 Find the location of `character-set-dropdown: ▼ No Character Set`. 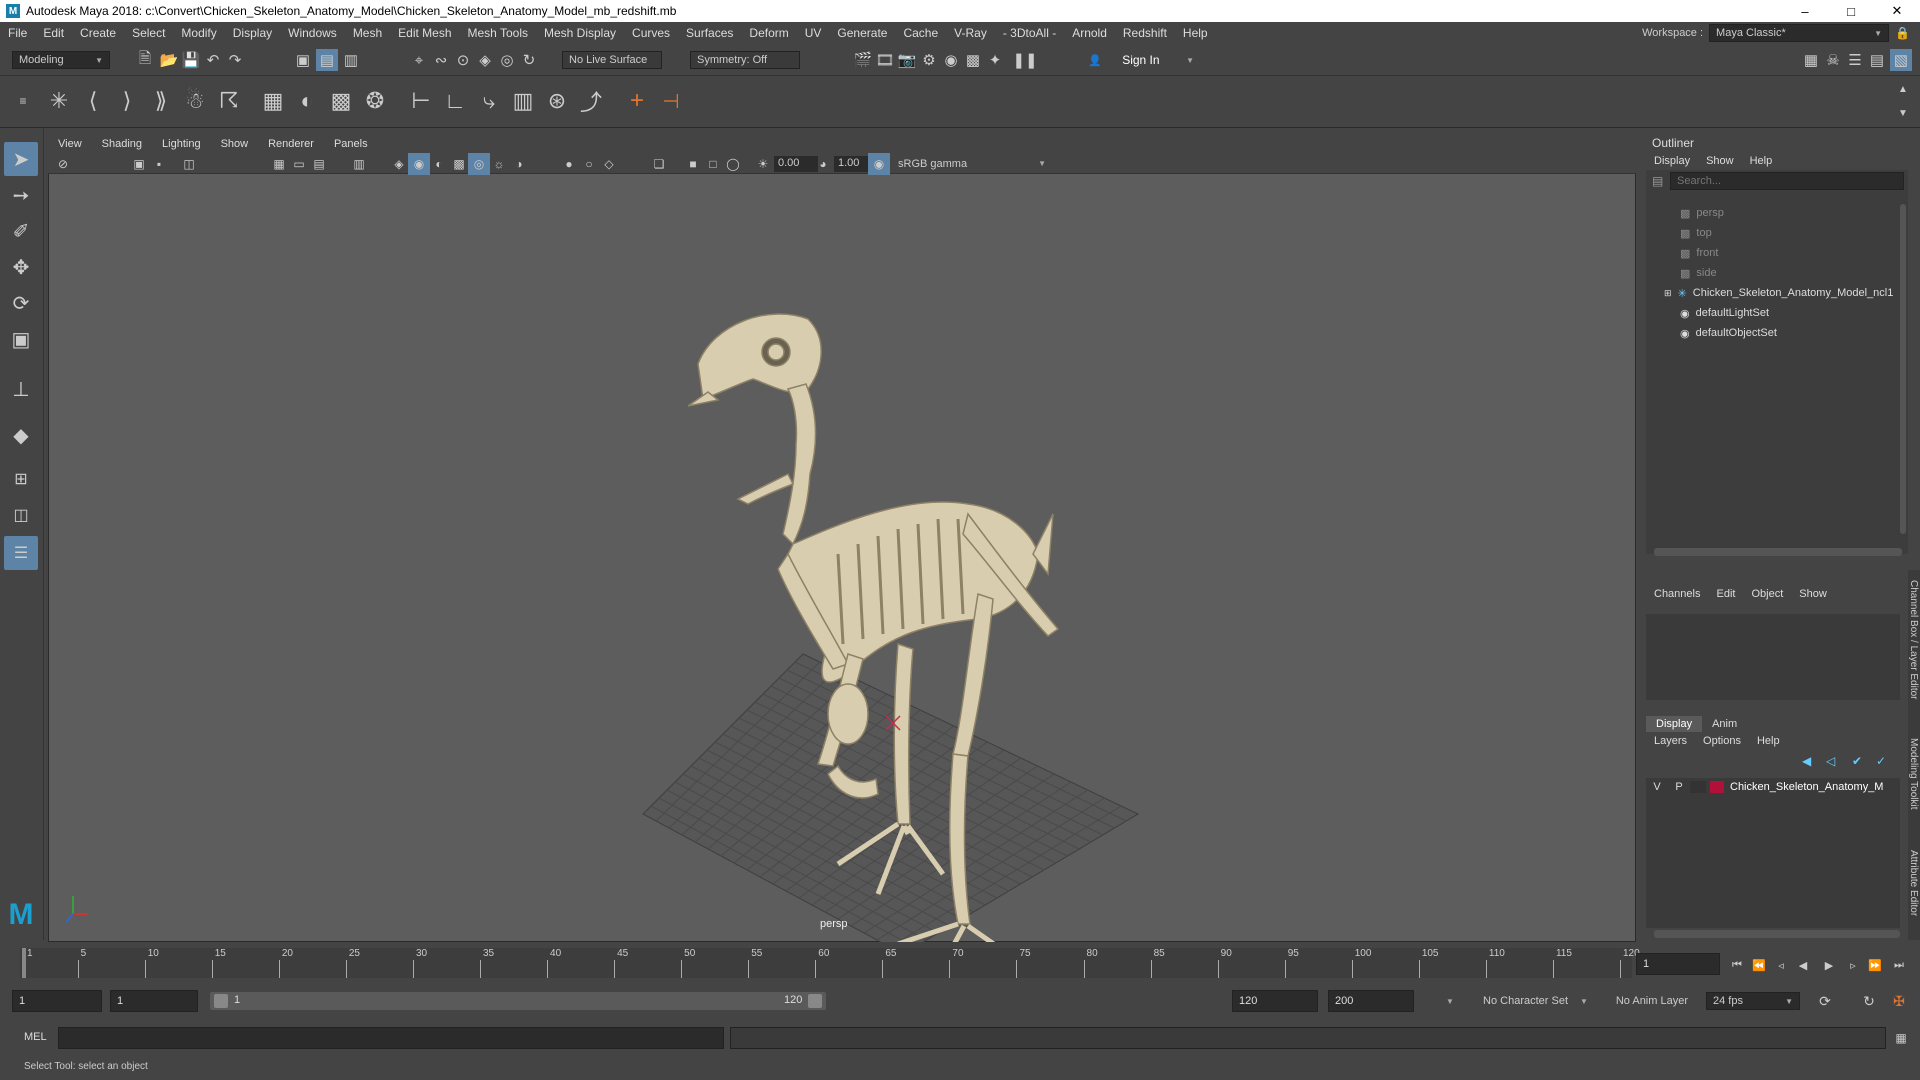

character-set-dropdown: ▼ No Character Set is located at coordinates (1507, 1001).